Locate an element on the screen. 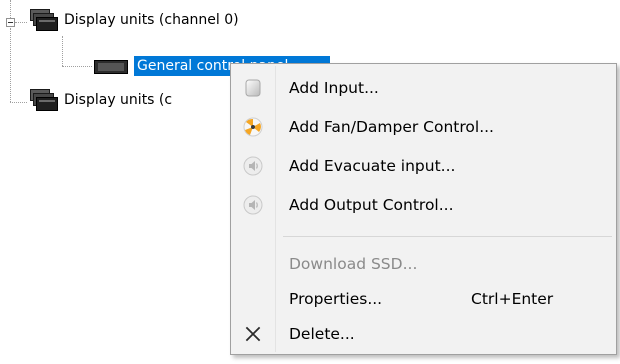 This screenshot has width=620, height=364. tree-node-display-units: Display units (c is located at coordinates (101, 100).